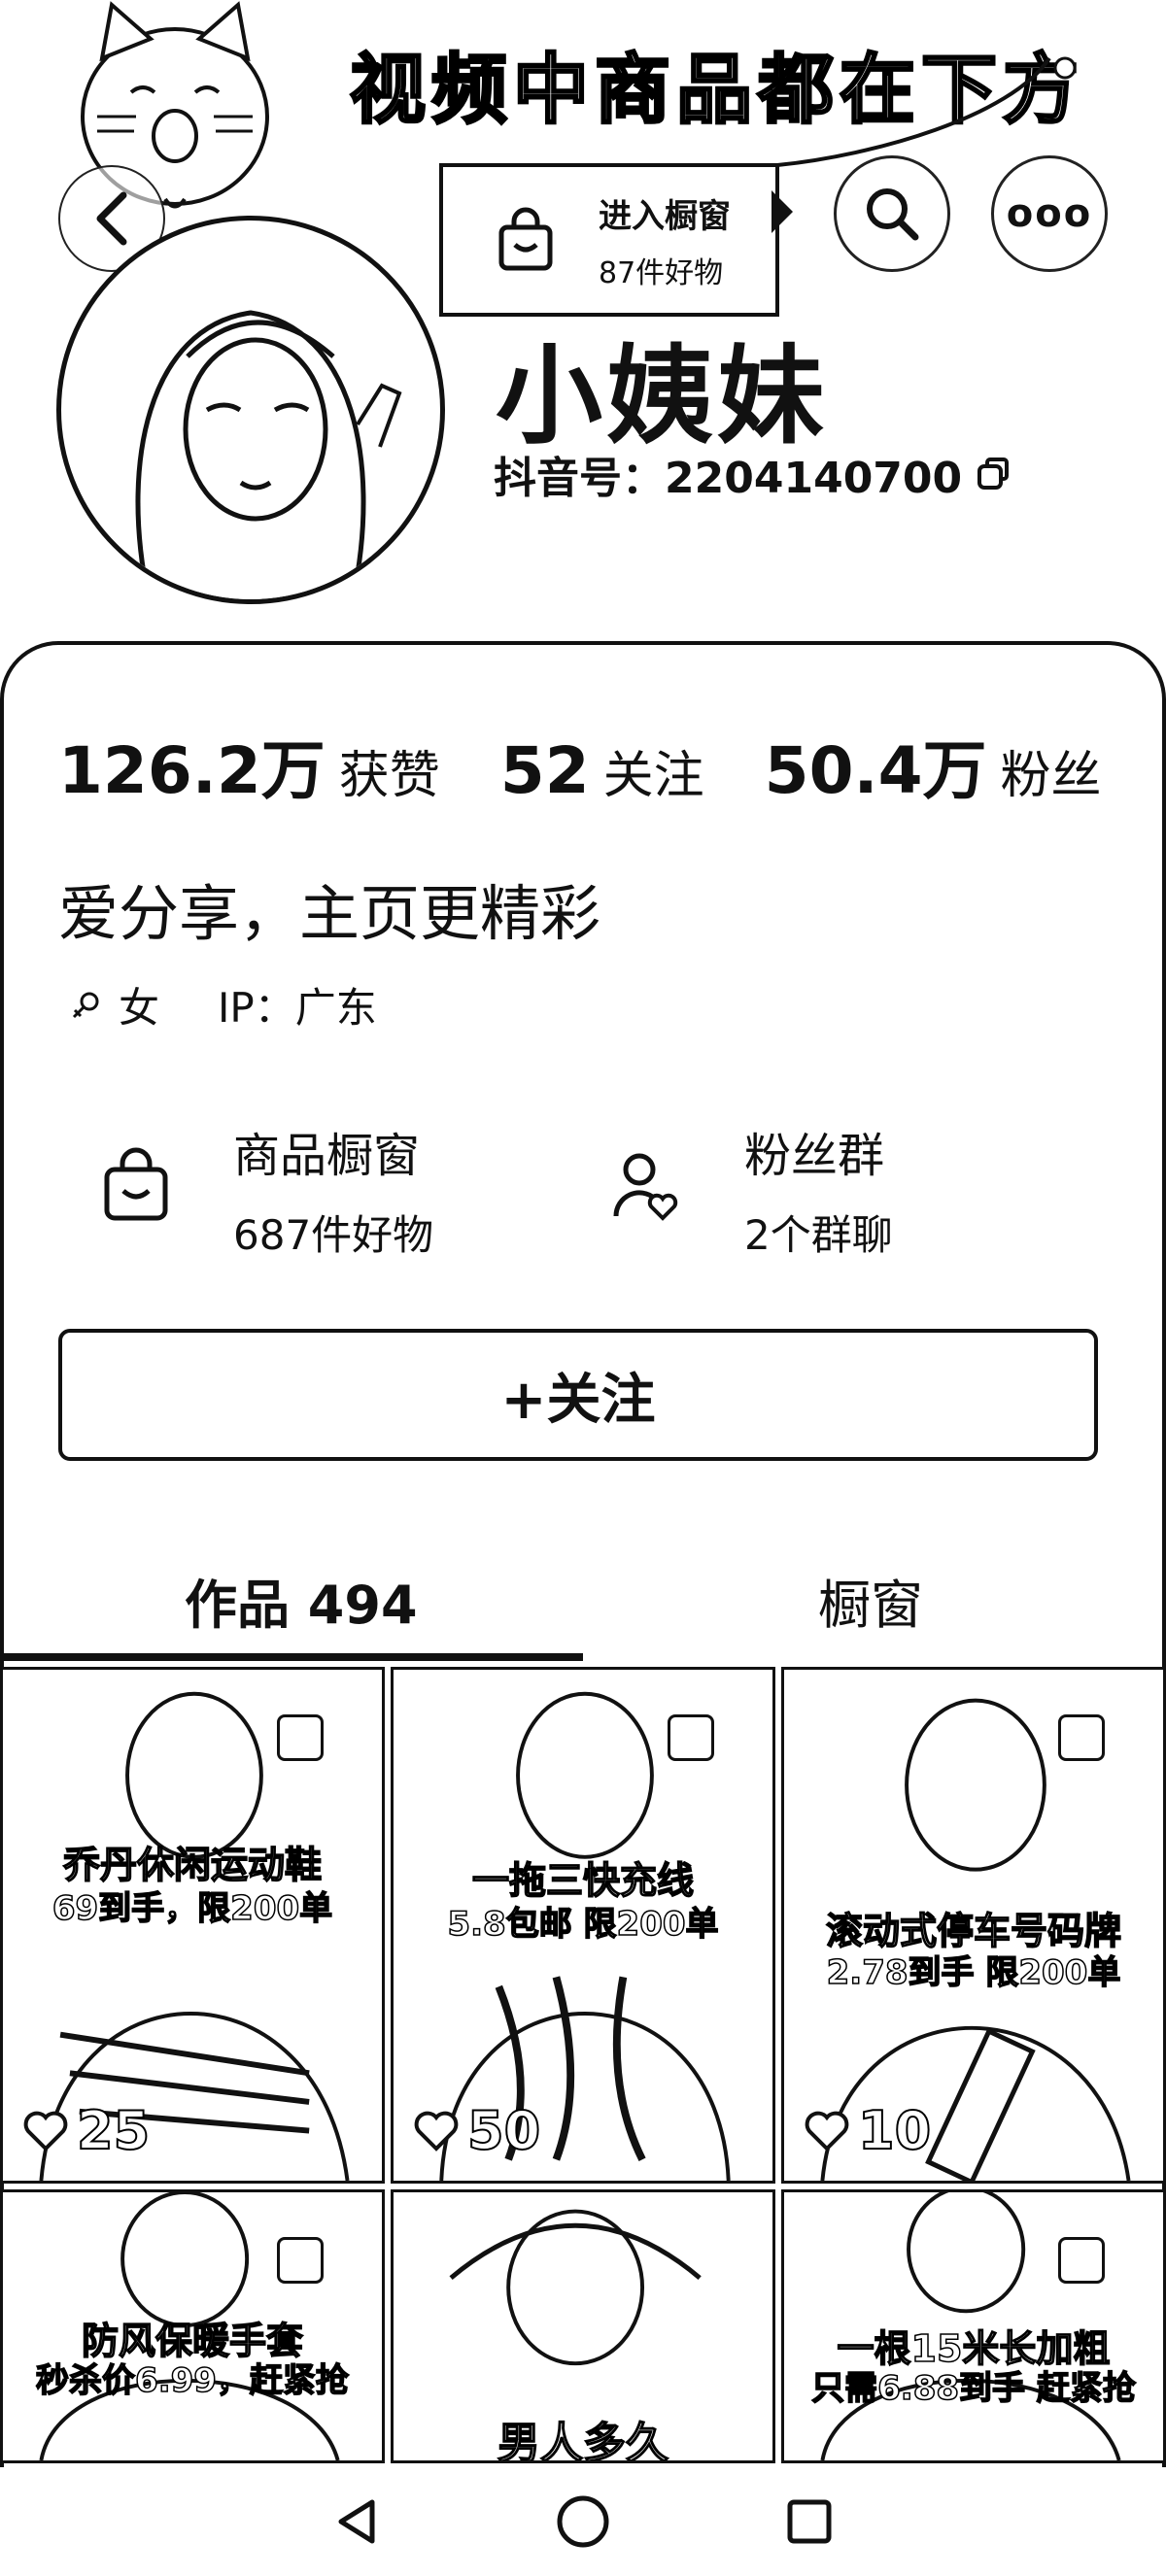 This screenshot has width=1166, height=2576. What do you see at coordinates (192, 1865) in the screenshot?
I see `video-caption: 乔丹休闲运动鞋` at bounding box center [192, 1865].